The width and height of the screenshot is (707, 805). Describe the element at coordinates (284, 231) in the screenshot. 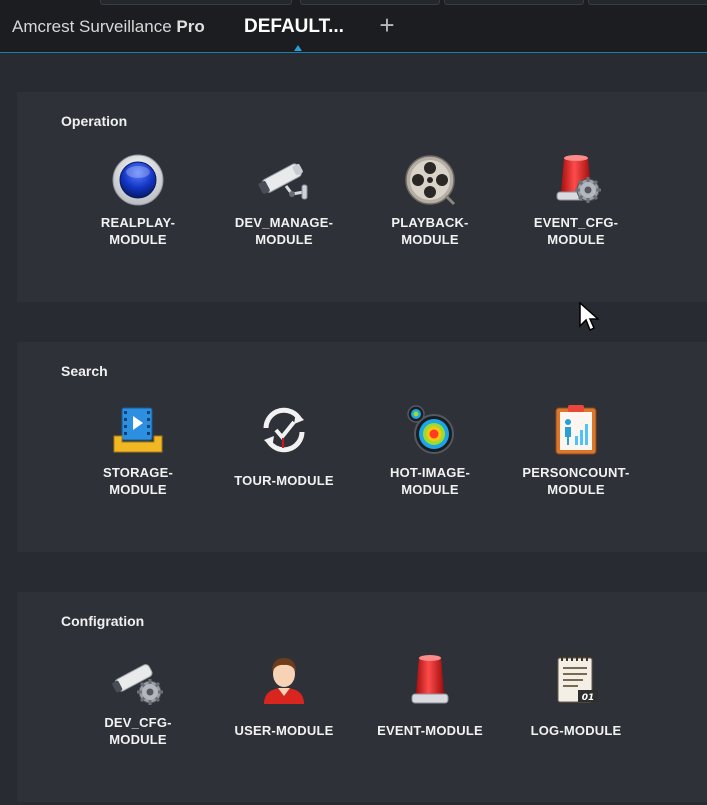

I see `module-label: DEV_MANAGE- MODULE` at that location.